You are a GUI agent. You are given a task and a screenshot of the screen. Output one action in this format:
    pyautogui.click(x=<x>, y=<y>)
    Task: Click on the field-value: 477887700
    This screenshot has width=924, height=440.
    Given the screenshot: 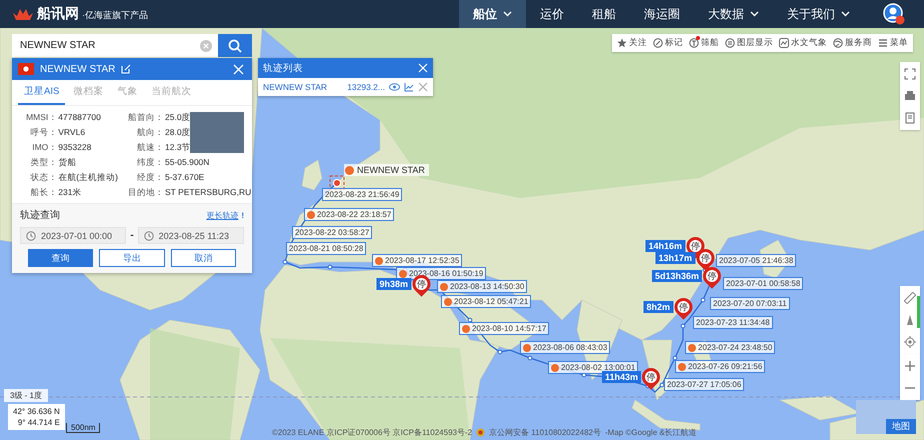 What is the action you would take?
    pyautogui.click(x=80, y=118)
    